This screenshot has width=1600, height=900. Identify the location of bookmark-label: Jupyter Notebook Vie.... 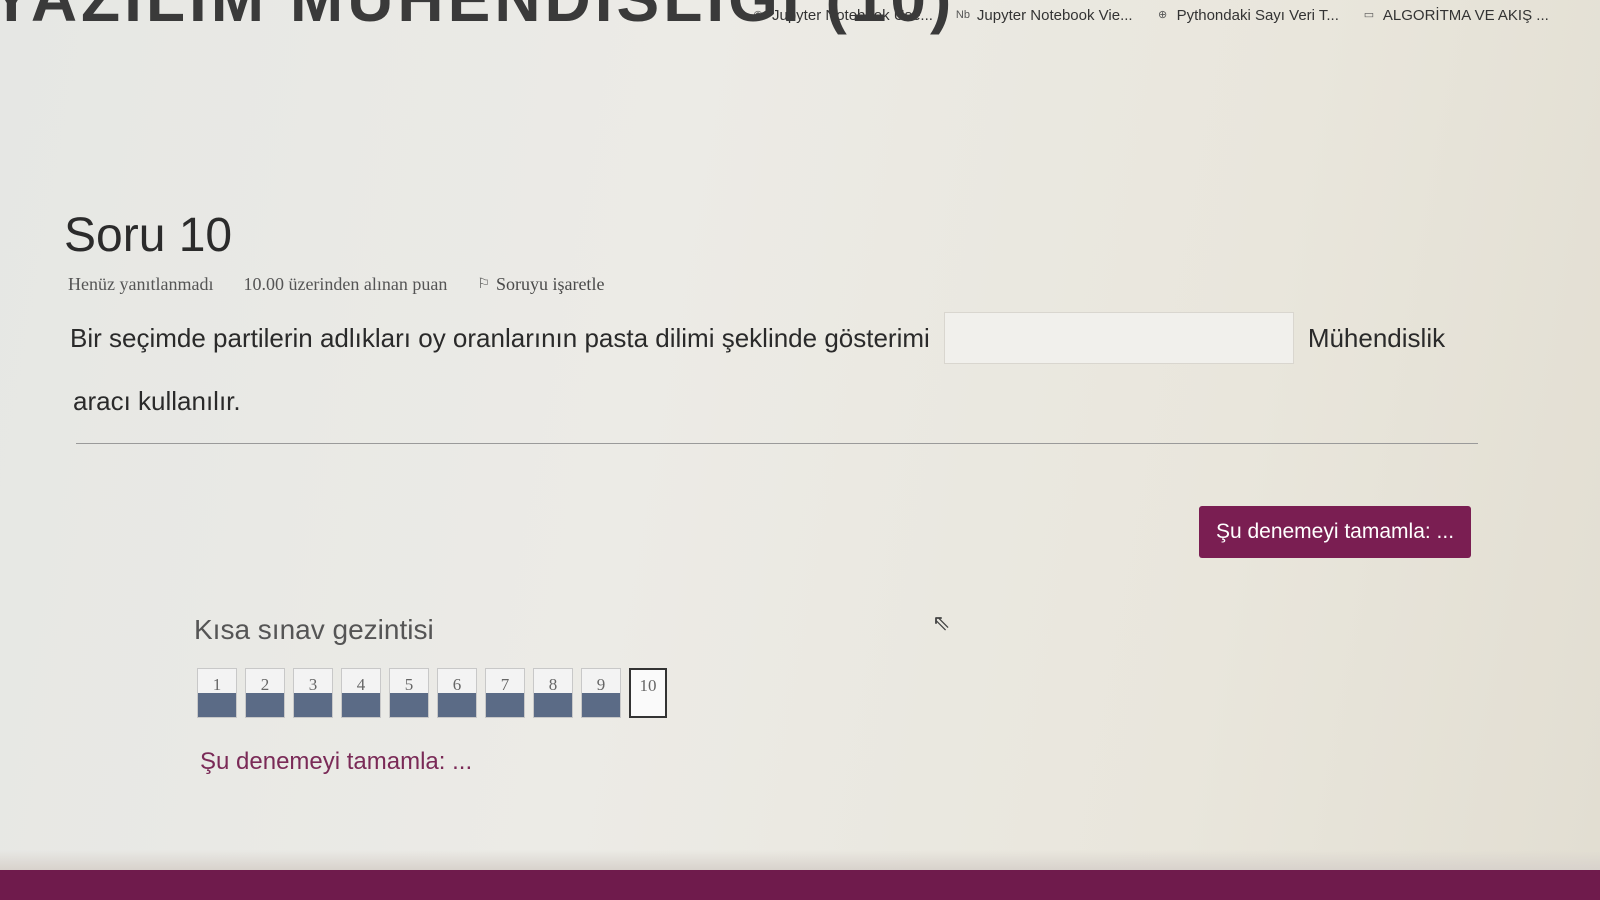
(1054, 15).